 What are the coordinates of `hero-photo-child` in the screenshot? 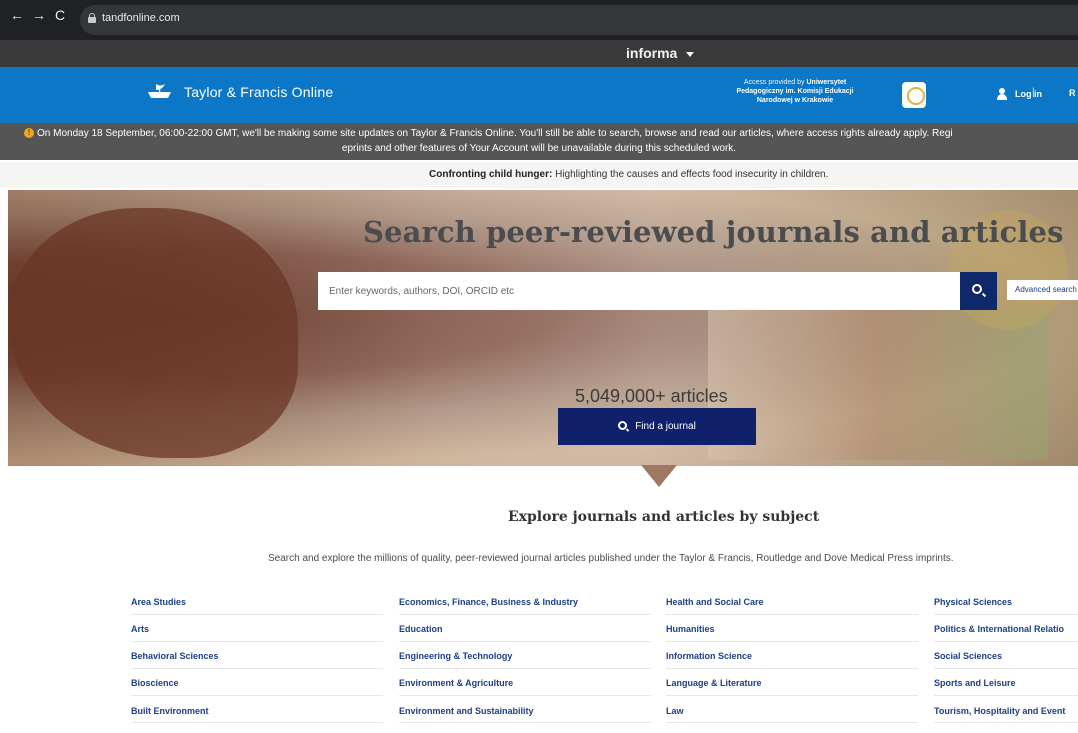 It's located at (153, 333).